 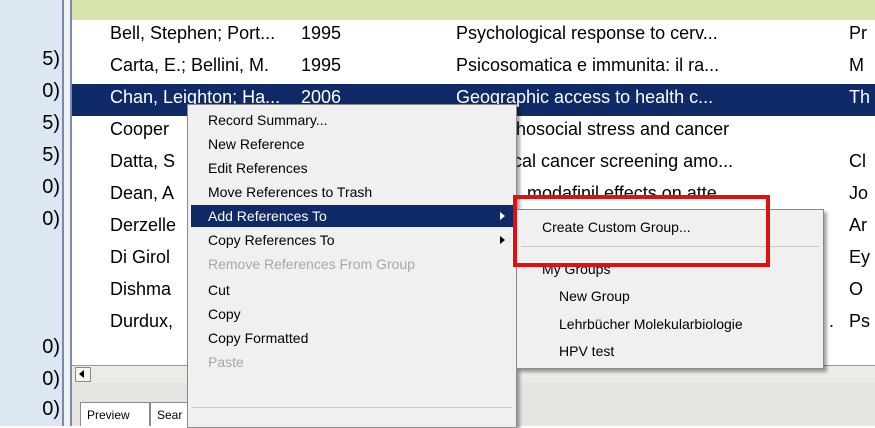 I want to click on menu-separator, so click(x=352, y=407).